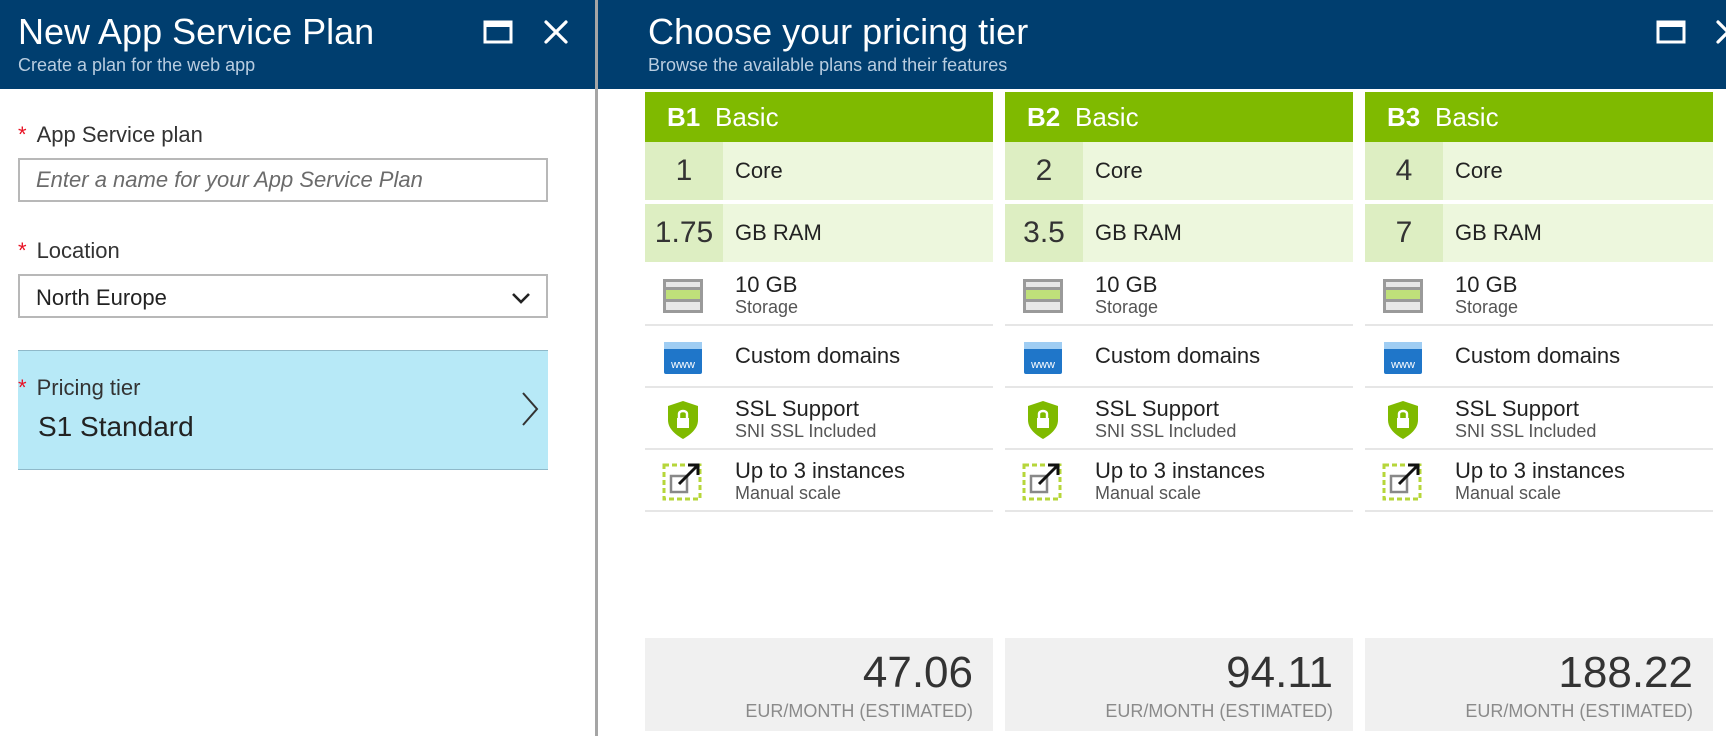 The image size is (1726, 736). I want to click on pricing-tier-selector: * Pricing tier S1 Standard, so click(283, 410).